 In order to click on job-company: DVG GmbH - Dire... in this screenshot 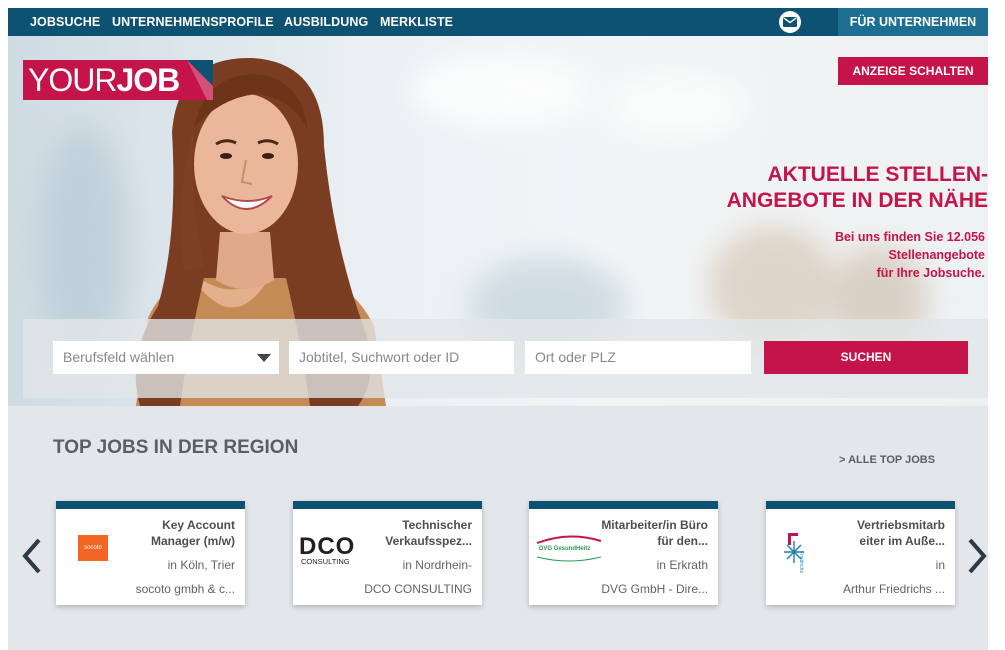, I will do `click(654, 589)`.